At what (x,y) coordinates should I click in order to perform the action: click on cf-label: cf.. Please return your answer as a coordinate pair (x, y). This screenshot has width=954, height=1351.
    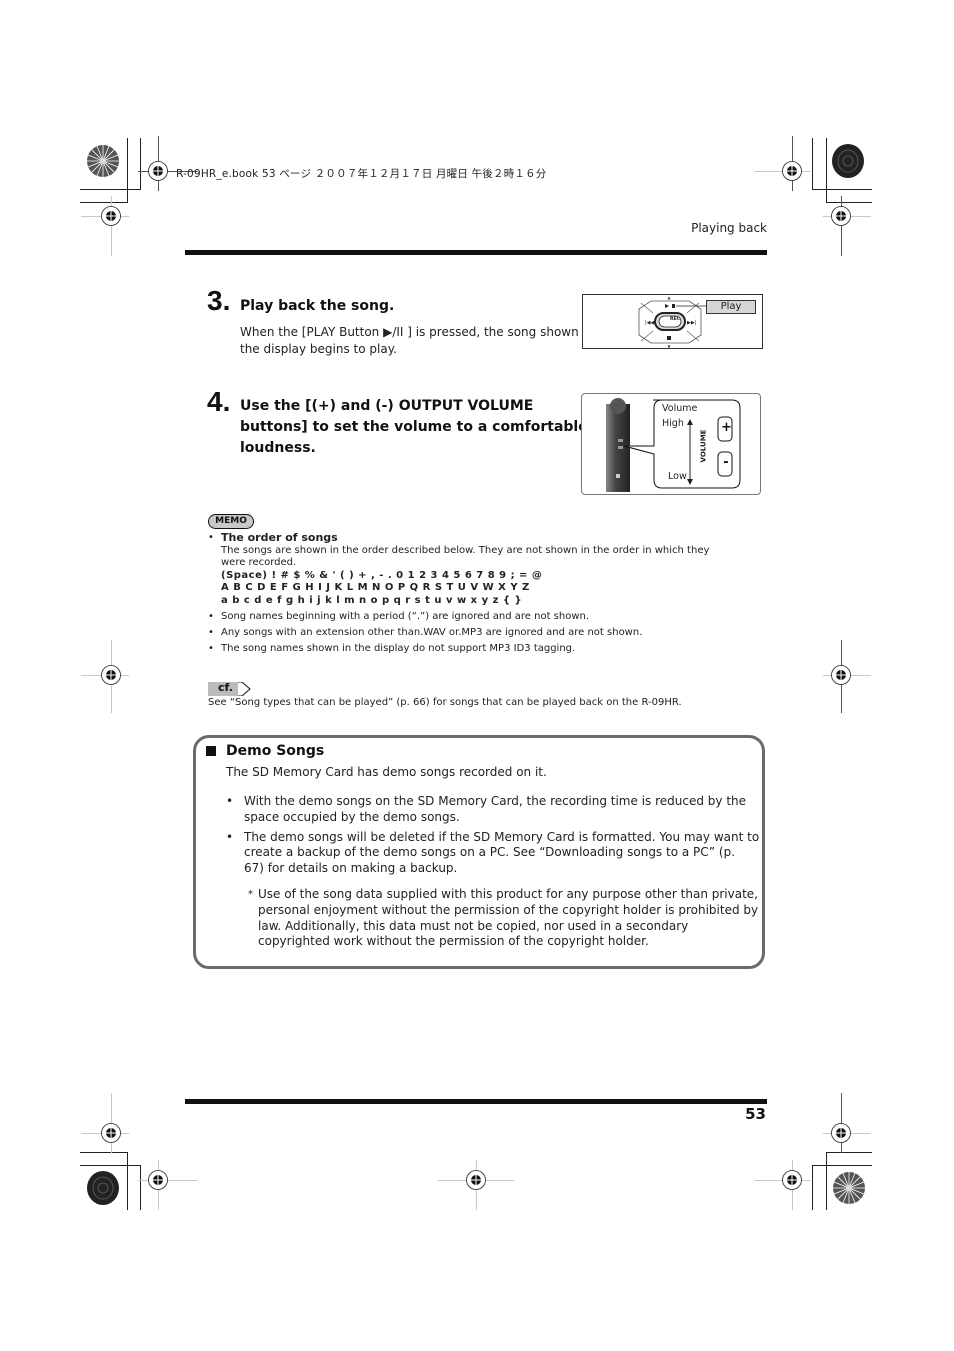
    Looking at the image, I should click on (225, 687).